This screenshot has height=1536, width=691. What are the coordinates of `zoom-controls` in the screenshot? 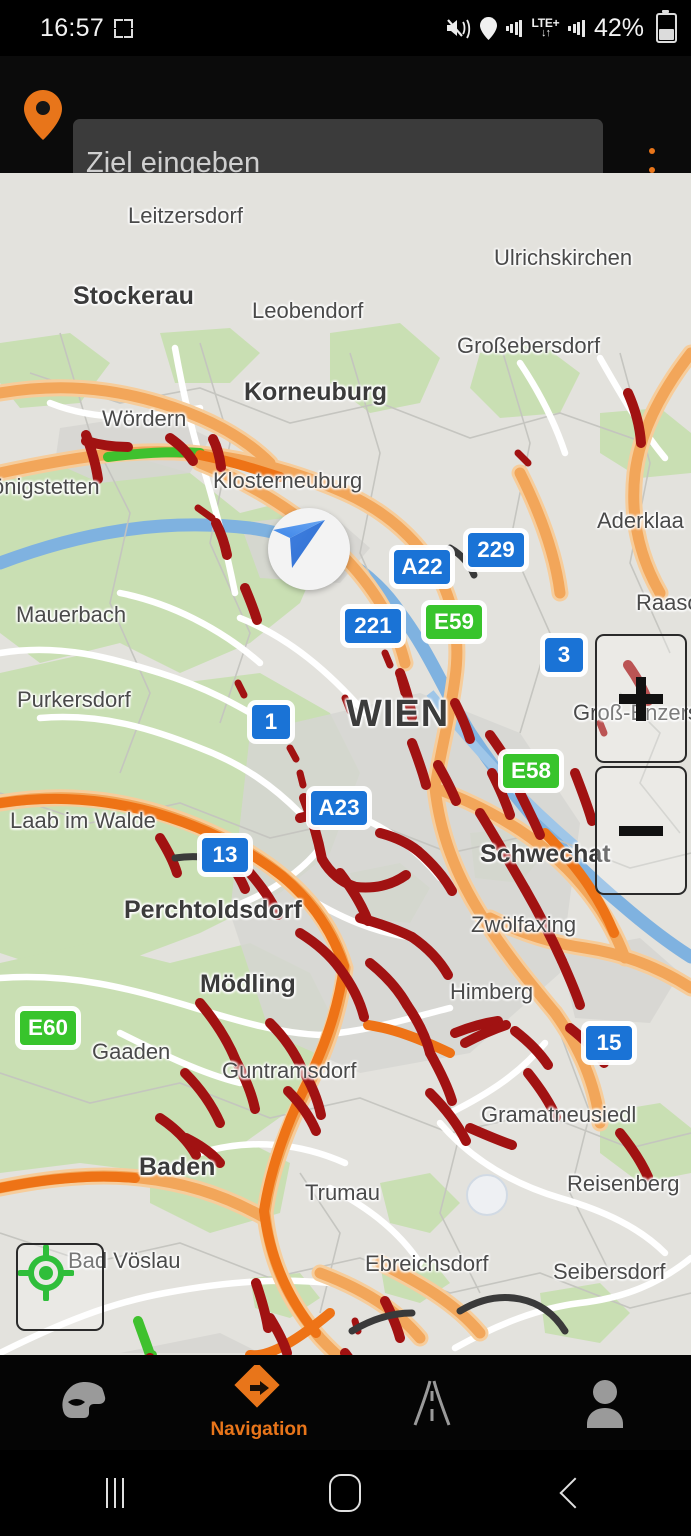 It's located at (641, 764).